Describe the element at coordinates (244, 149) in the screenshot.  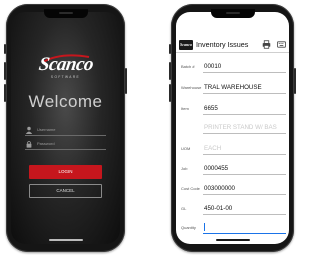
I see `uom-value: EACH` at that location.